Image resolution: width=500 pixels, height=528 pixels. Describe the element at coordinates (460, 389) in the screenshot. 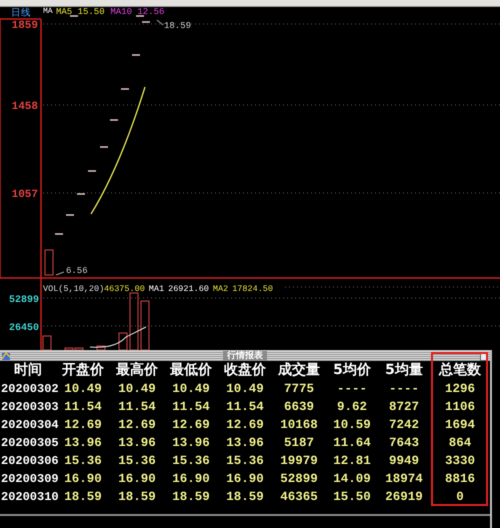

I see `table-cell-text: 1296` at that location.